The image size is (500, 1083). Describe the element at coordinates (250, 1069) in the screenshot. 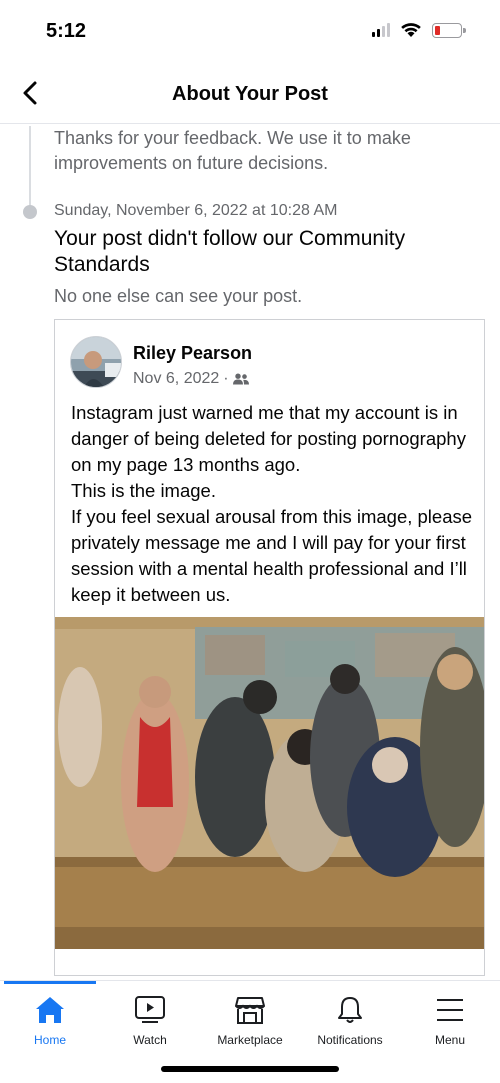

I see `home-indicator` at that location.